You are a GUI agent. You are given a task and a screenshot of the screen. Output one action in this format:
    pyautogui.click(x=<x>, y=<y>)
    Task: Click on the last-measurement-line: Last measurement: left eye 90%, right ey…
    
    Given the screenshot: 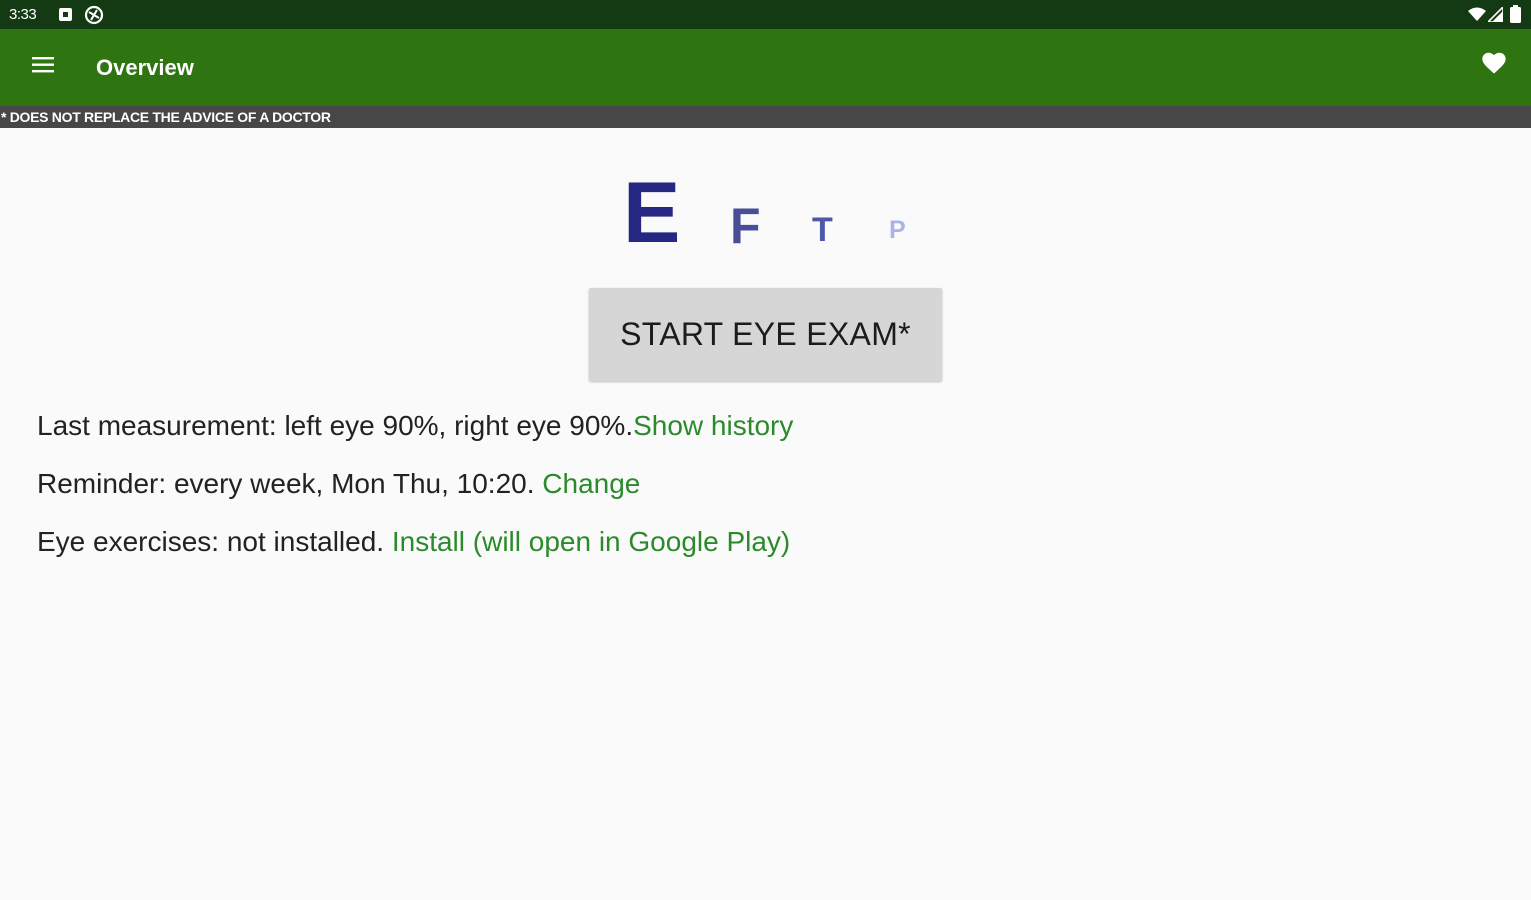 What is the action you would take?
    pyautogui.click(x=415, y=426)
    